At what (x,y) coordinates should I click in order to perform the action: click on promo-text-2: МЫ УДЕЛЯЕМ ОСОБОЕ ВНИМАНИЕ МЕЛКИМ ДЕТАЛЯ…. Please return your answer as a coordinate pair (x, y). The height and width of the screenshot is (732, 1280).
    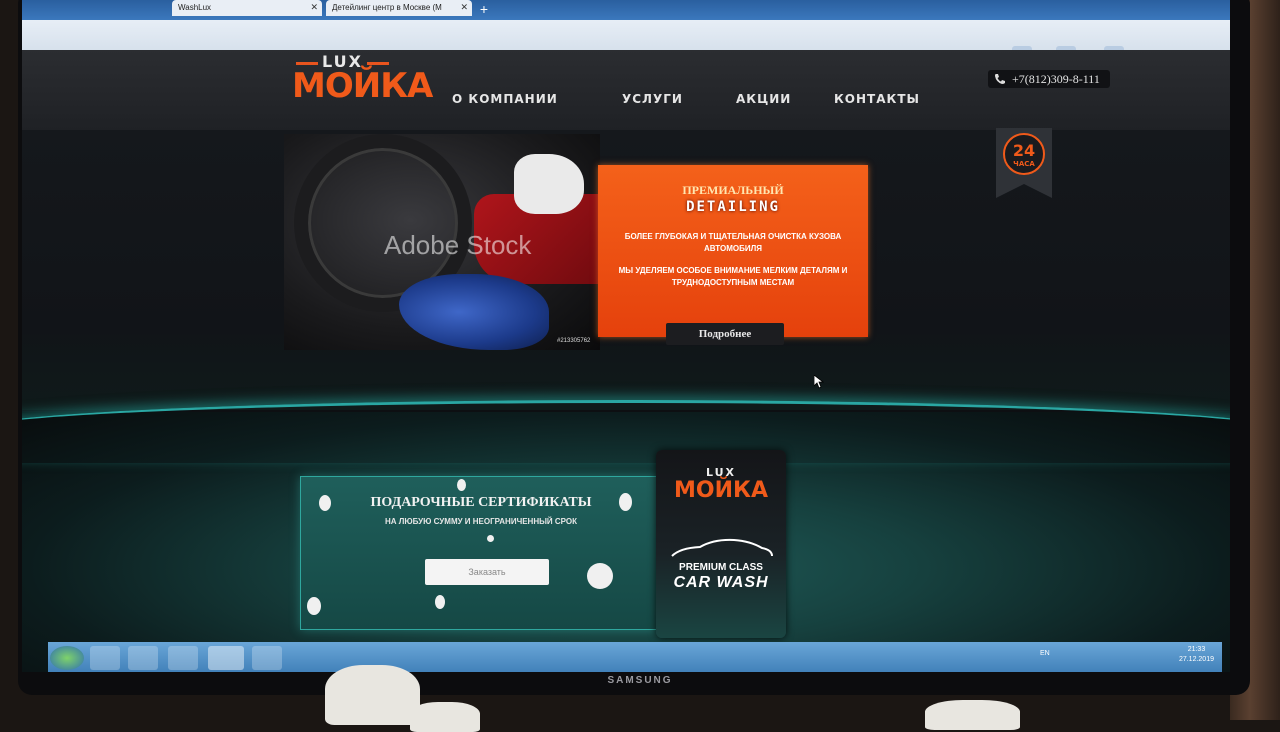
    Looking at the image, I should click on (733, 276).